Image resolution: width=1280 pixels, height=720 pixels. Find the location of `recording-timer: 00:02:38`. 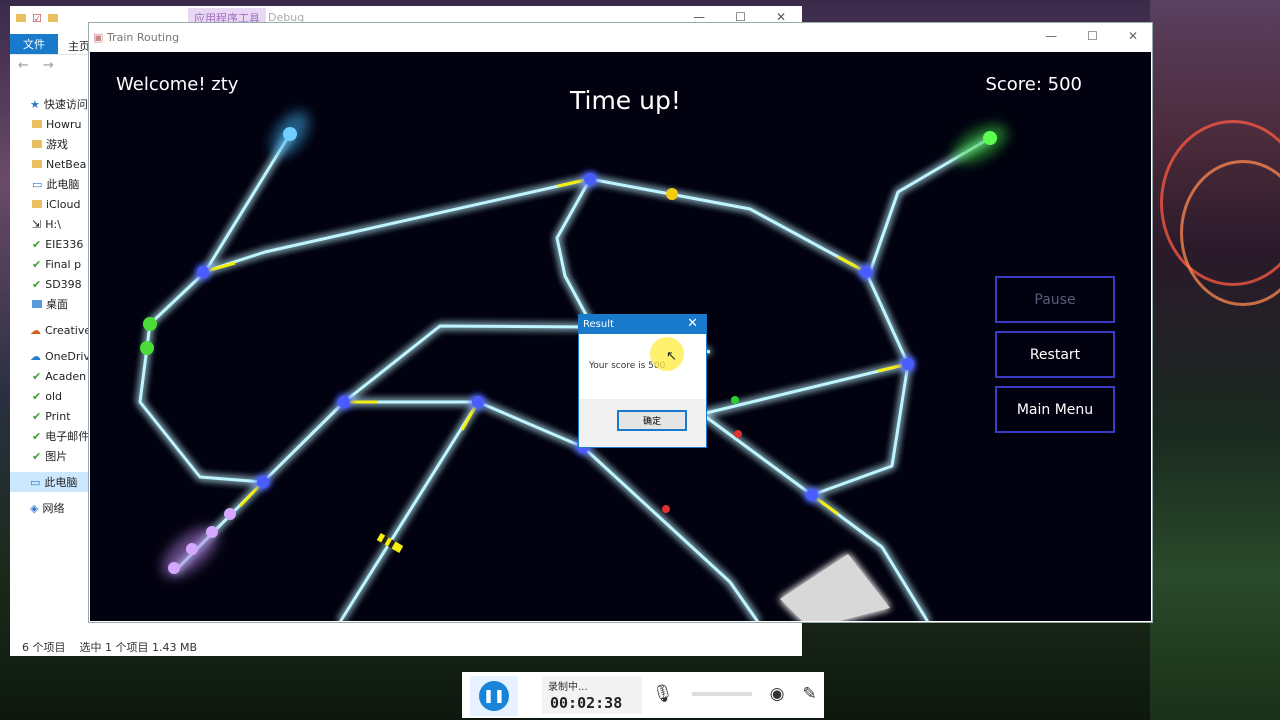

recording-timer: 00:02:38 is located at coordinates (586, 703).